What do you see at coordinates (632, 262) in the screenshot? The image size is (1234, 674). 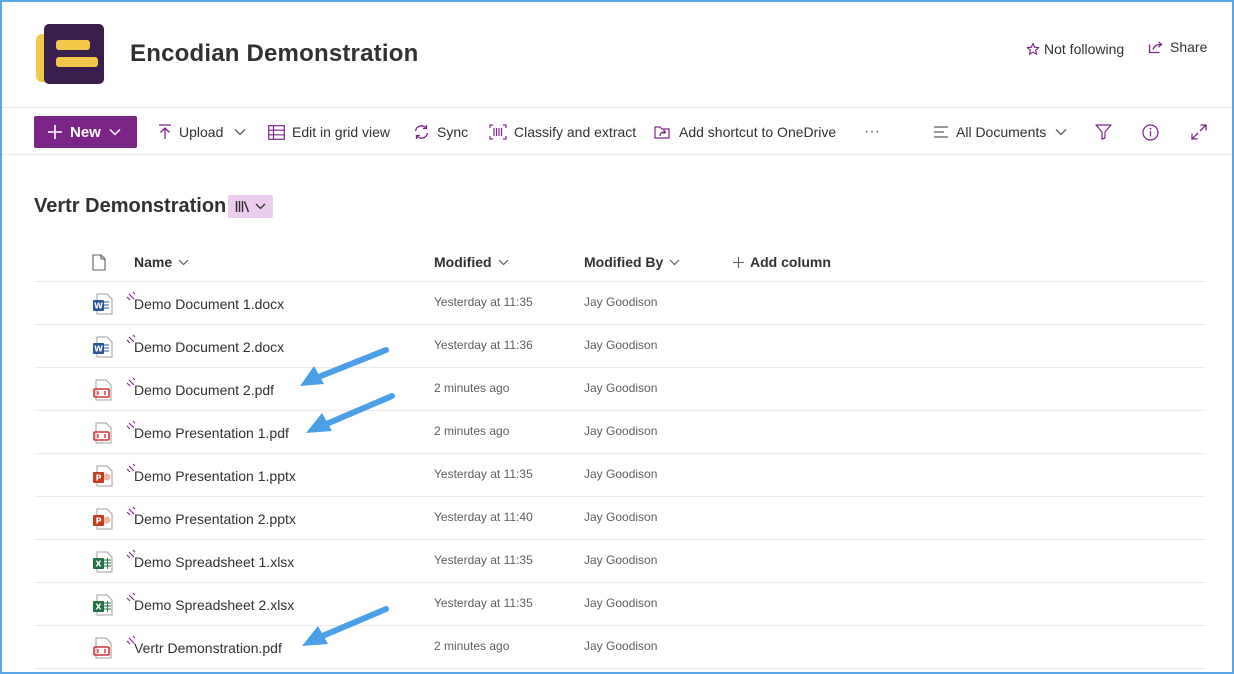 I see `modified-by-column-header: Modified By` at bounding box center [632, 262].